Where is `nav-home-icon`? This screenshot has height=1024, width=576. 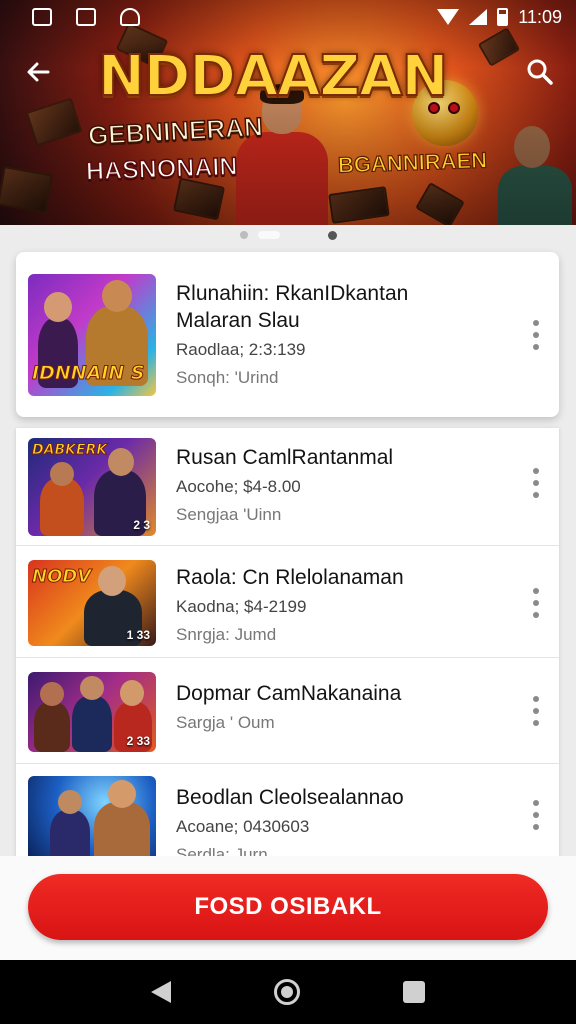 nav-home-icon is located at coordinates (286, 992).